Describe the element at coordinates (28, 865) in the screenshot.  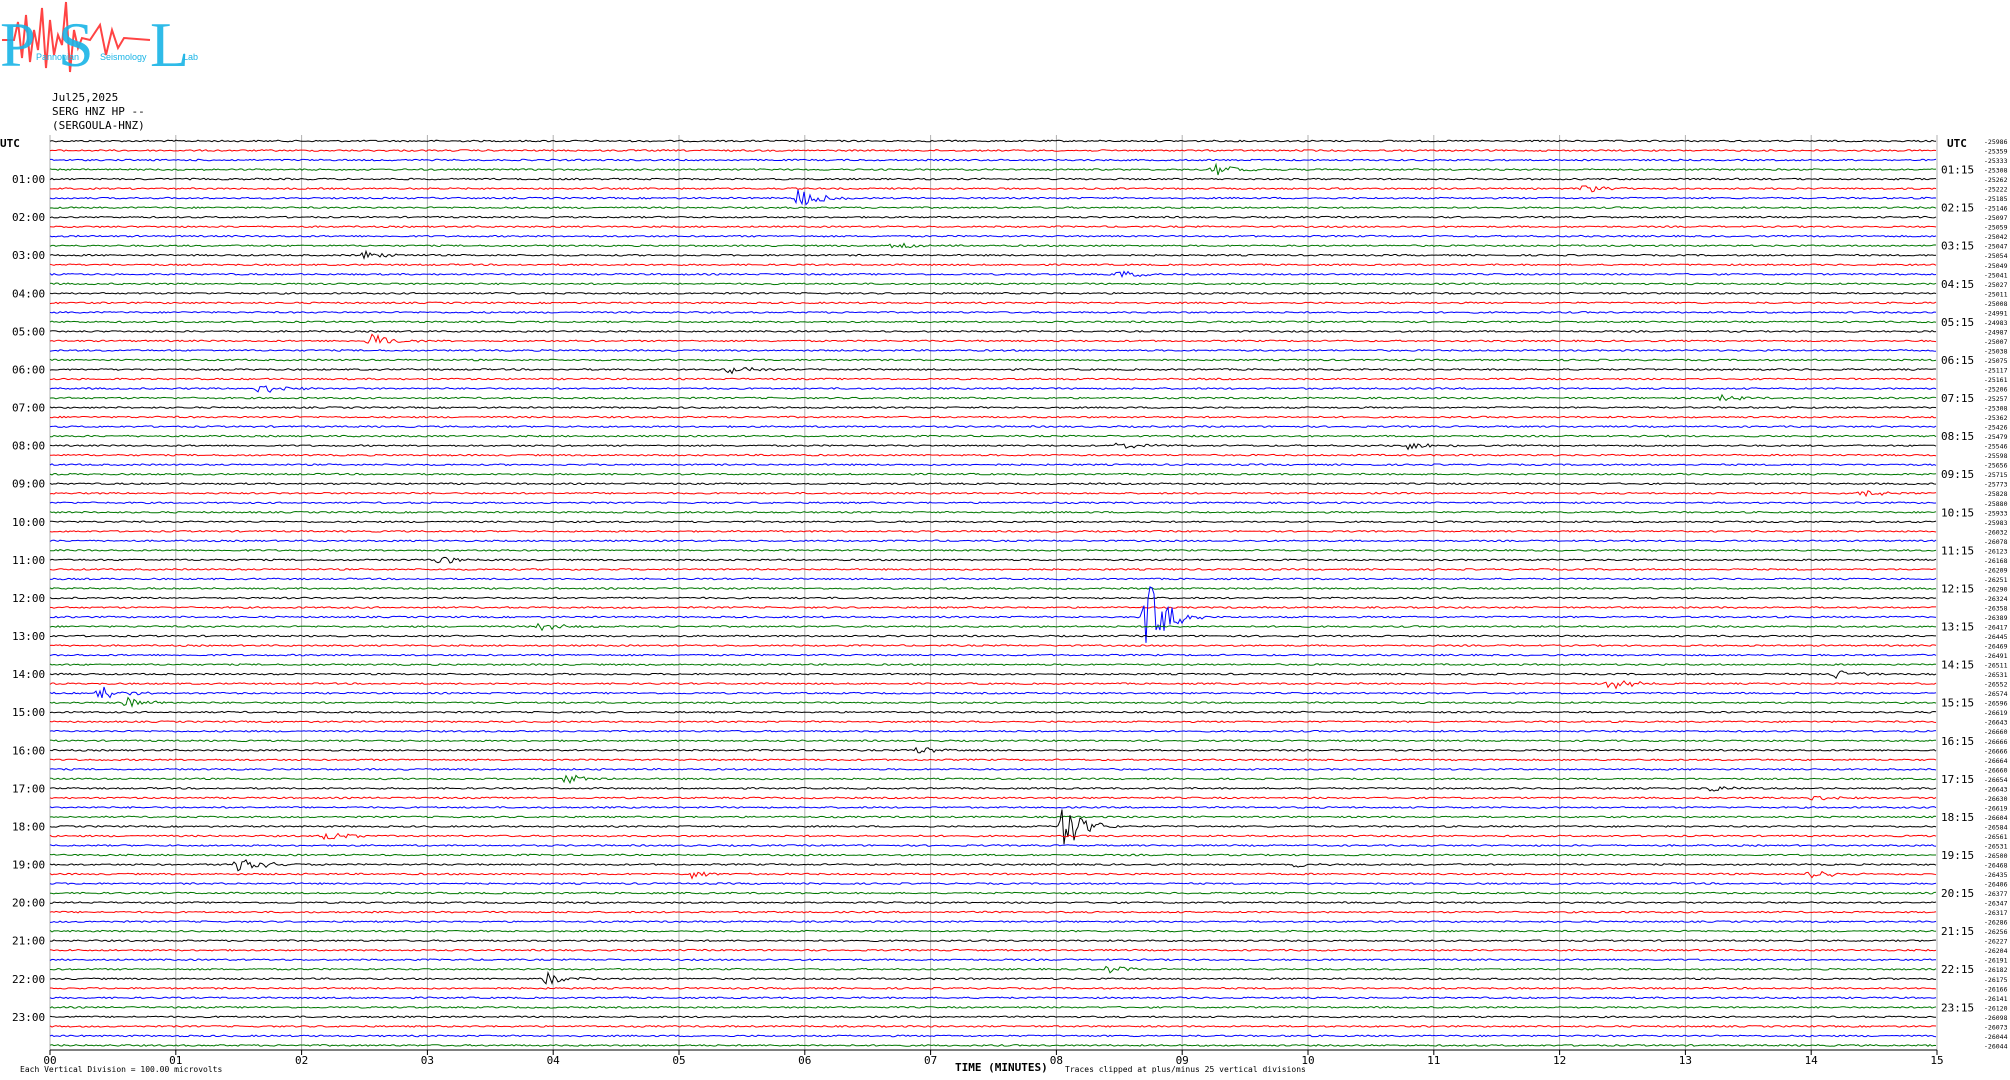
I see `left-hour-label: 19:00` at that location.